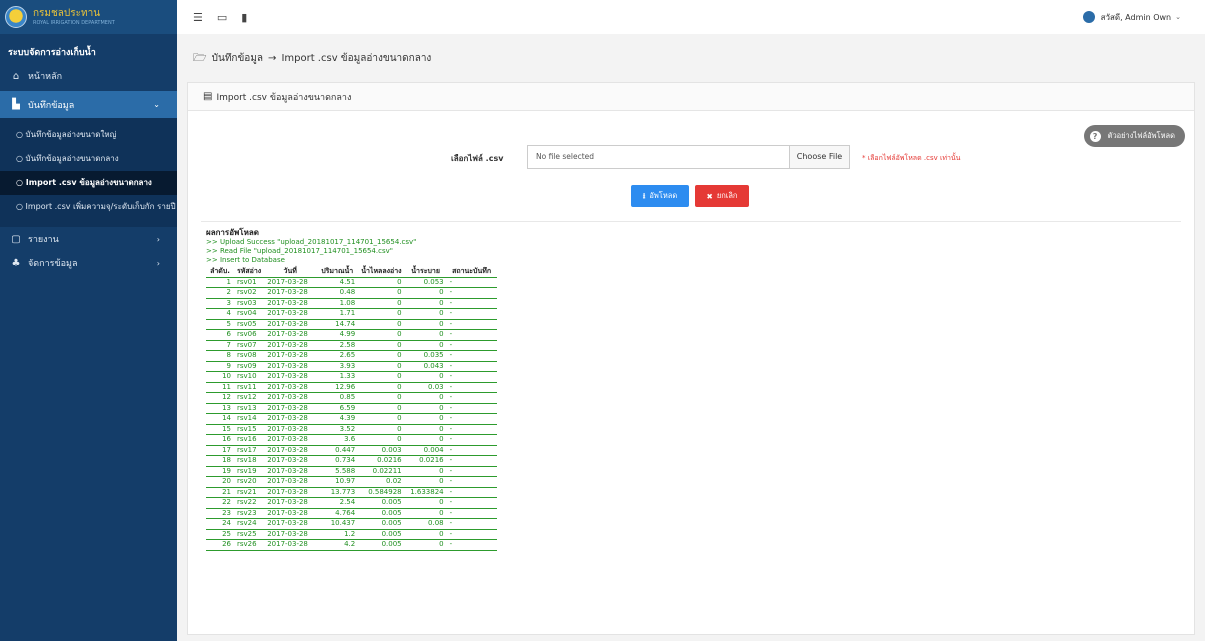 This screenshot has width=1205, height=641. Describe the element at coordinates (351, 440) in the screenshot. I see `table-row: 16 rsv16 2017-03-28 3.6 0 0-` at that location.